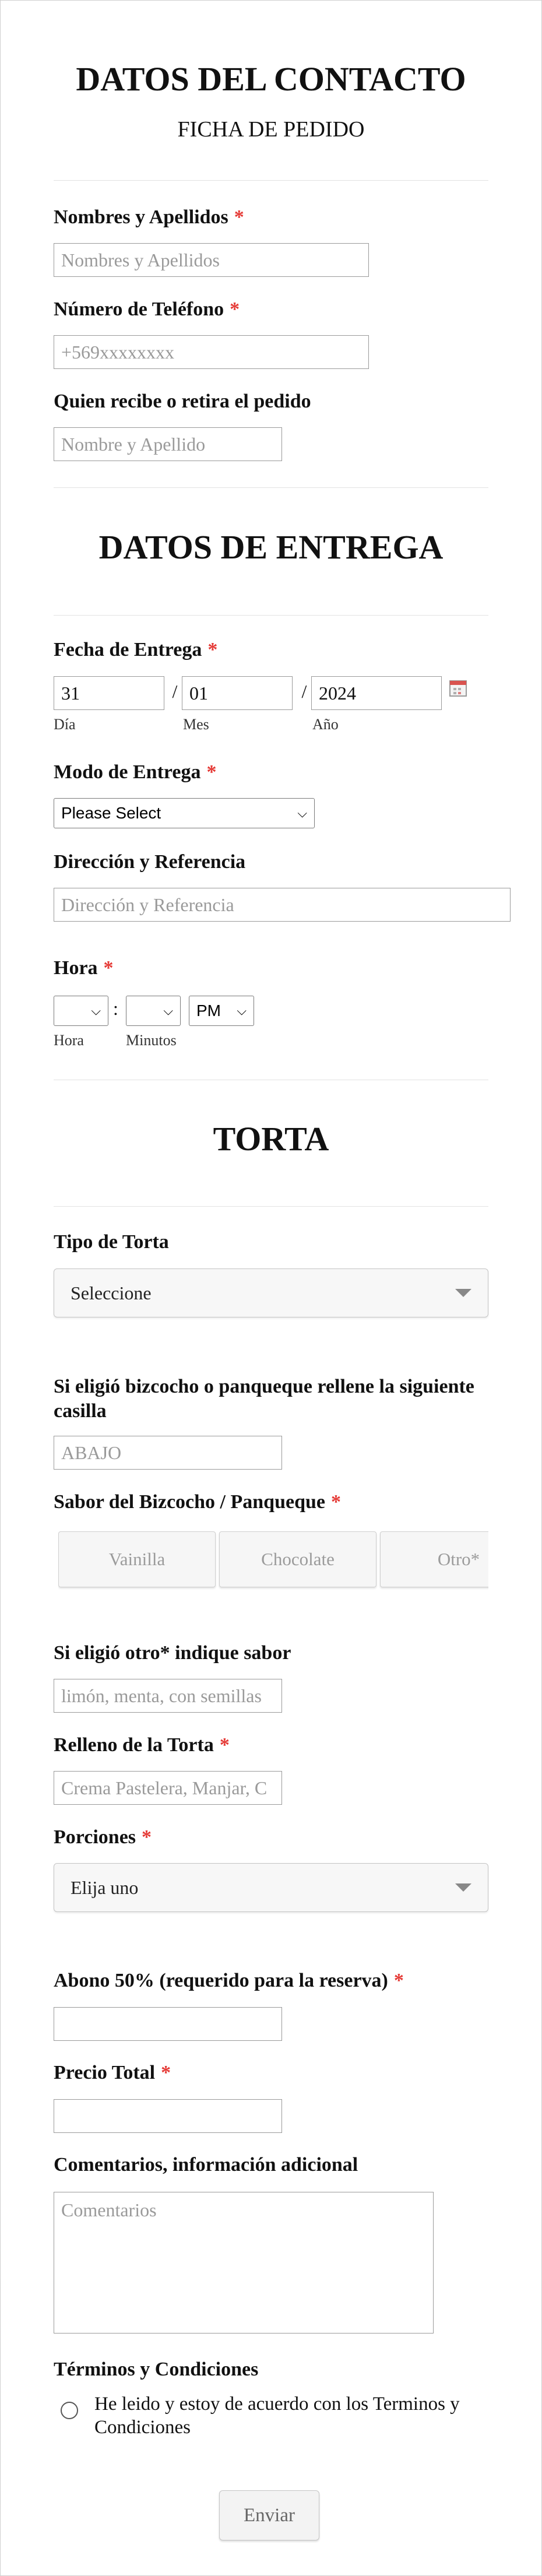  What do you see at coordinates (156, 2369) in the screenshot?
I see `terminos-label: Términos y Condiciones` at bounding box center [156, 2369].